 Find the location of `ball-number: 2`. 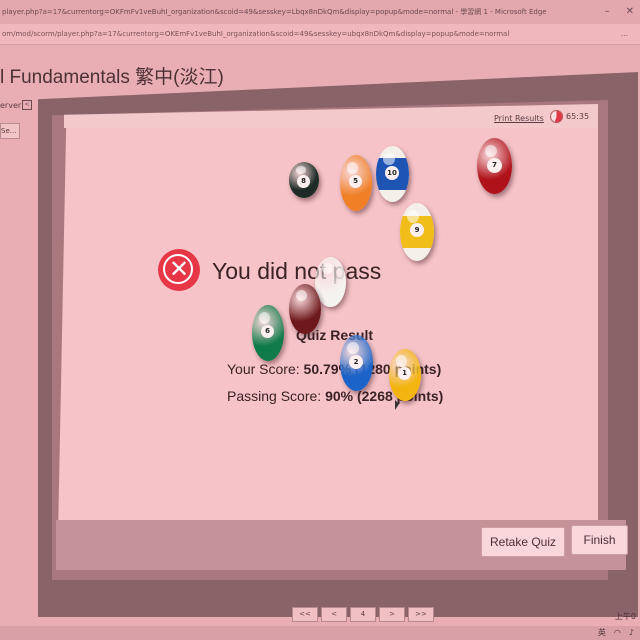

ball-number: 2 is located at coordinates (356, 362).